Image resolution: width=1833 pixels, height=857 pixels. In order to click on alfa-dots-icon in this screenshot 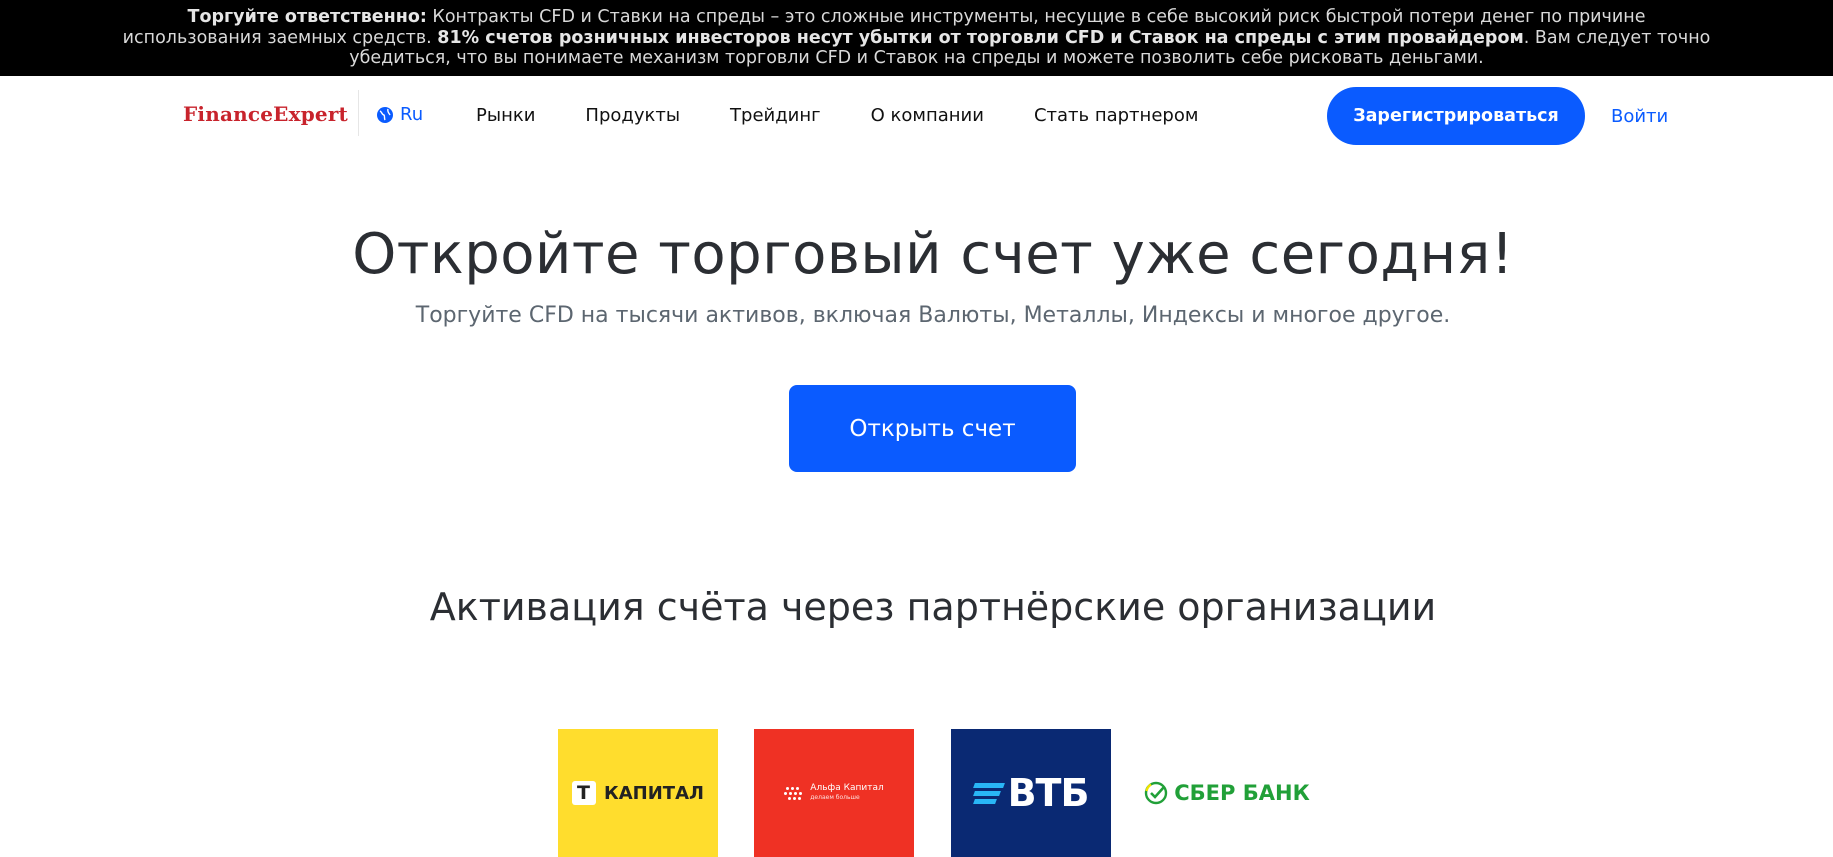, I will do `click(794, 793)`.